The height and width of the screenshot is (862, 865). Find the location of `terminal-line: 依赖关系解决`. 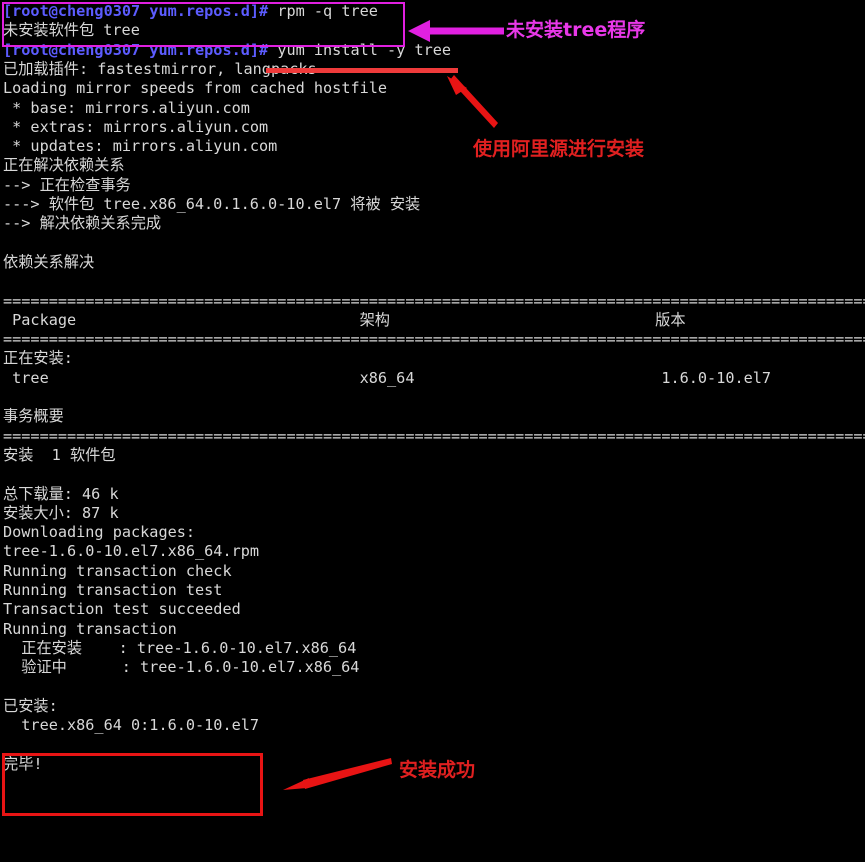

terminal-line: 依赖关系解决 is located at coordinates (49, 261).